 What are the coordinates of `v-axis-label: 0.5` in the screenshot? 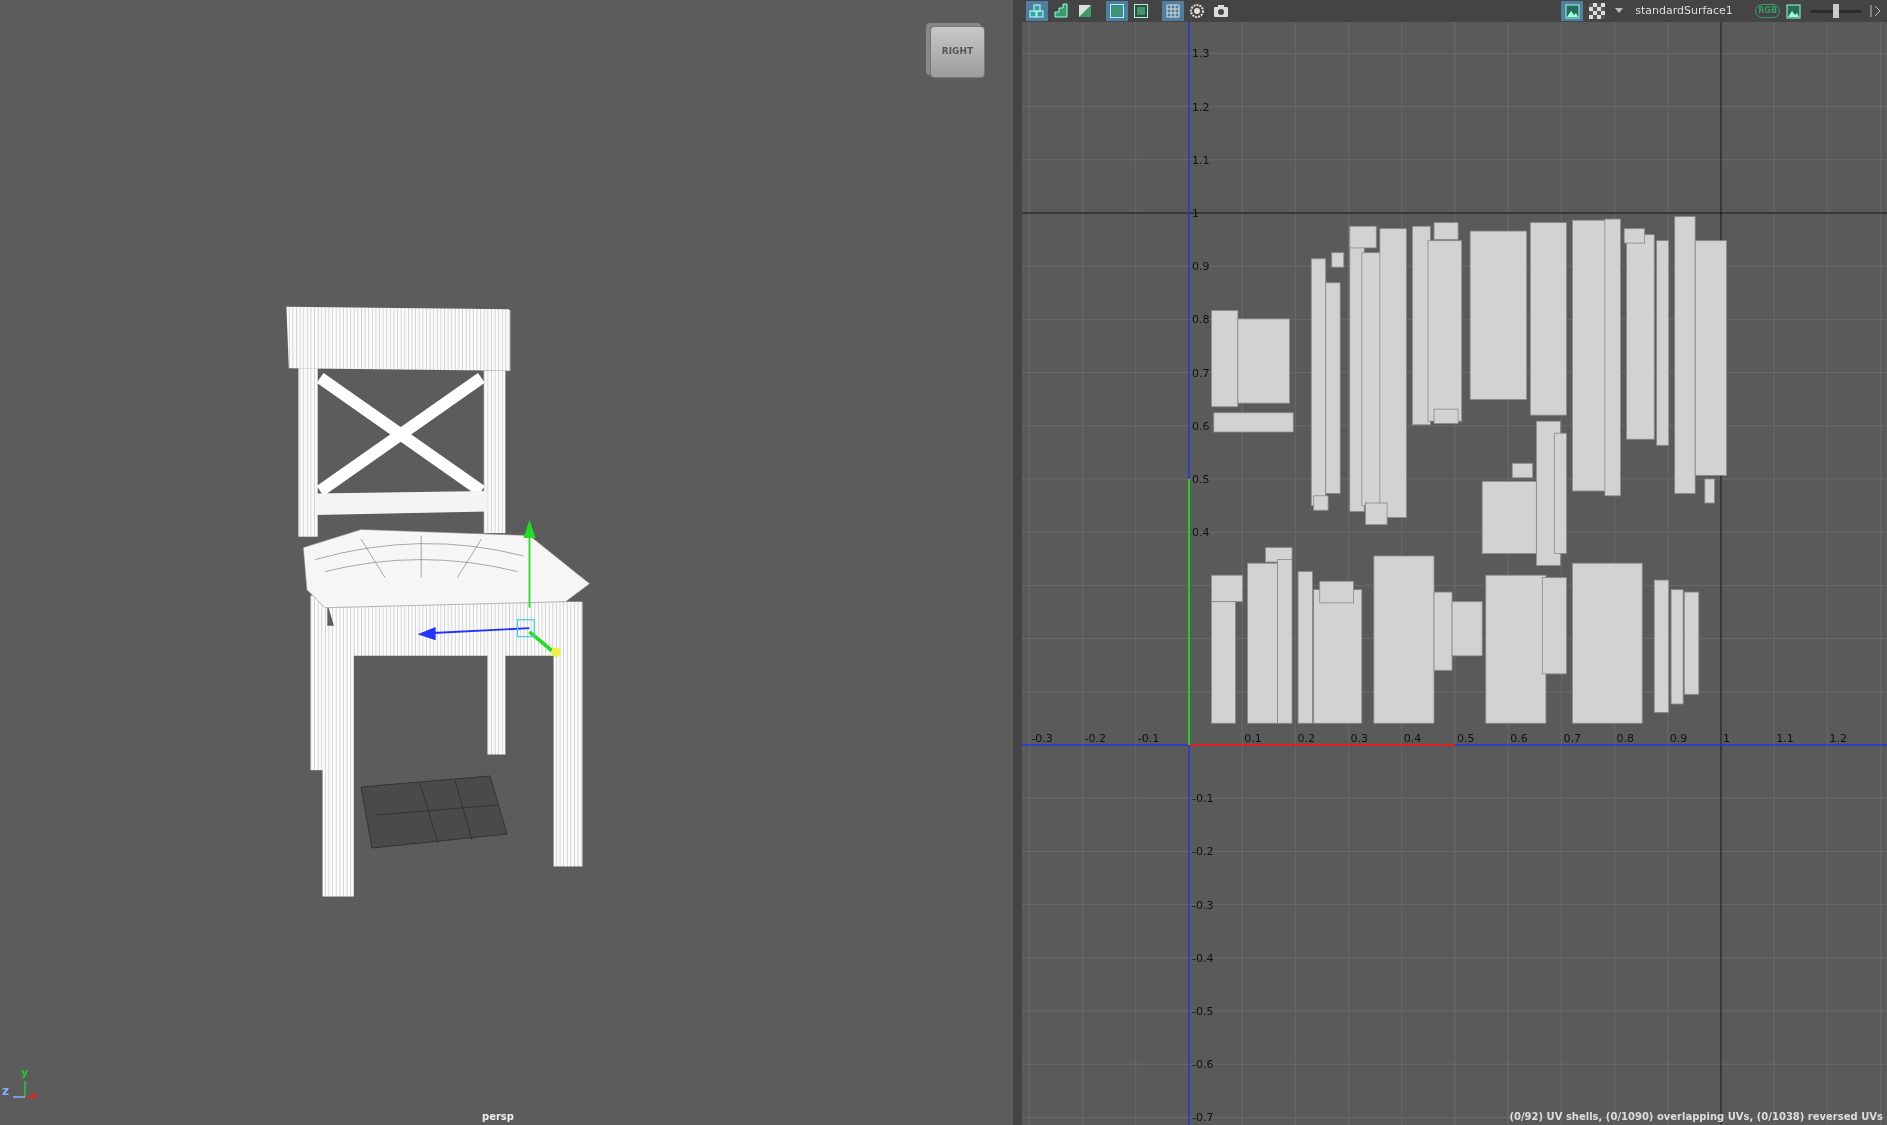 It's located at (1201, 479).